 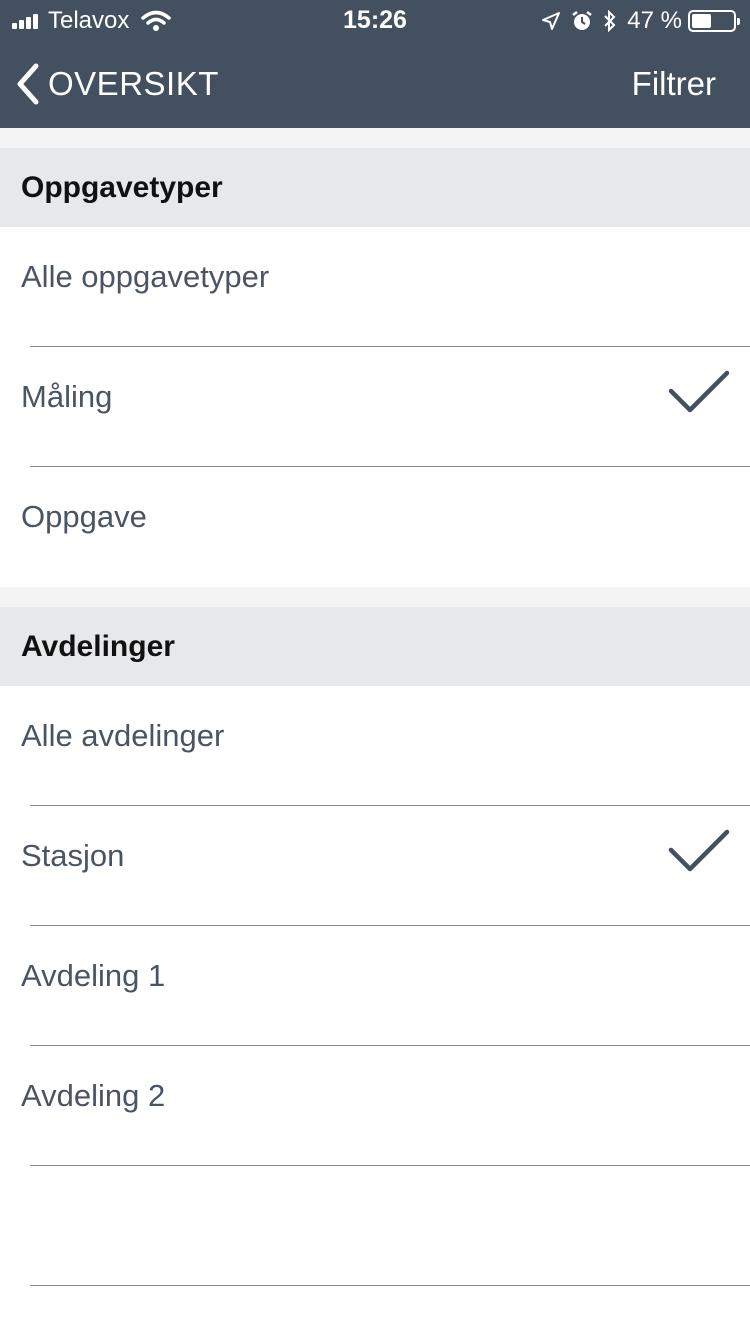 I want to click on status-bar: Telavox 15:26 47 %, so click(x=375, y=20).